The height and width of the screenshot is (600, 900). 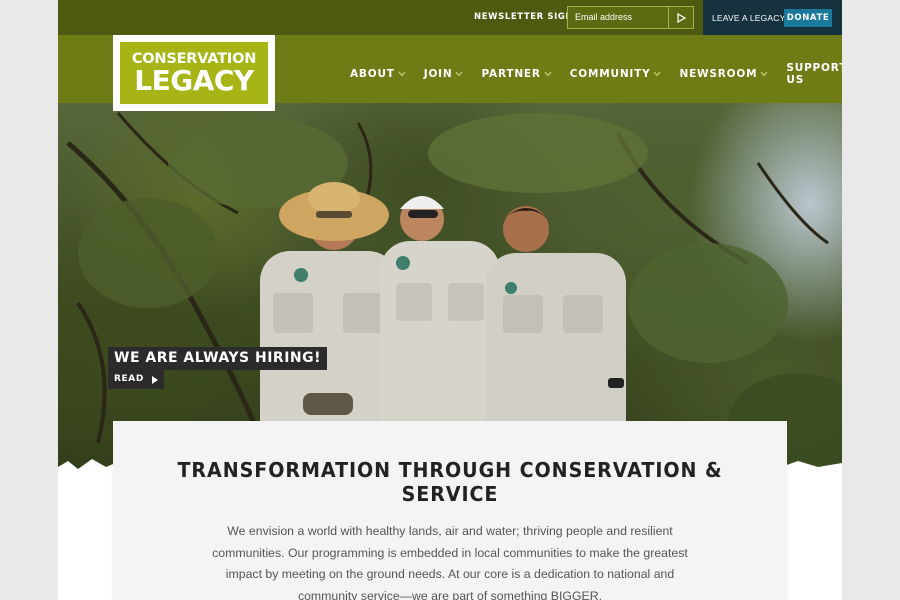 I want to click on donate-button: DONATE, so click(x=808, y=18).